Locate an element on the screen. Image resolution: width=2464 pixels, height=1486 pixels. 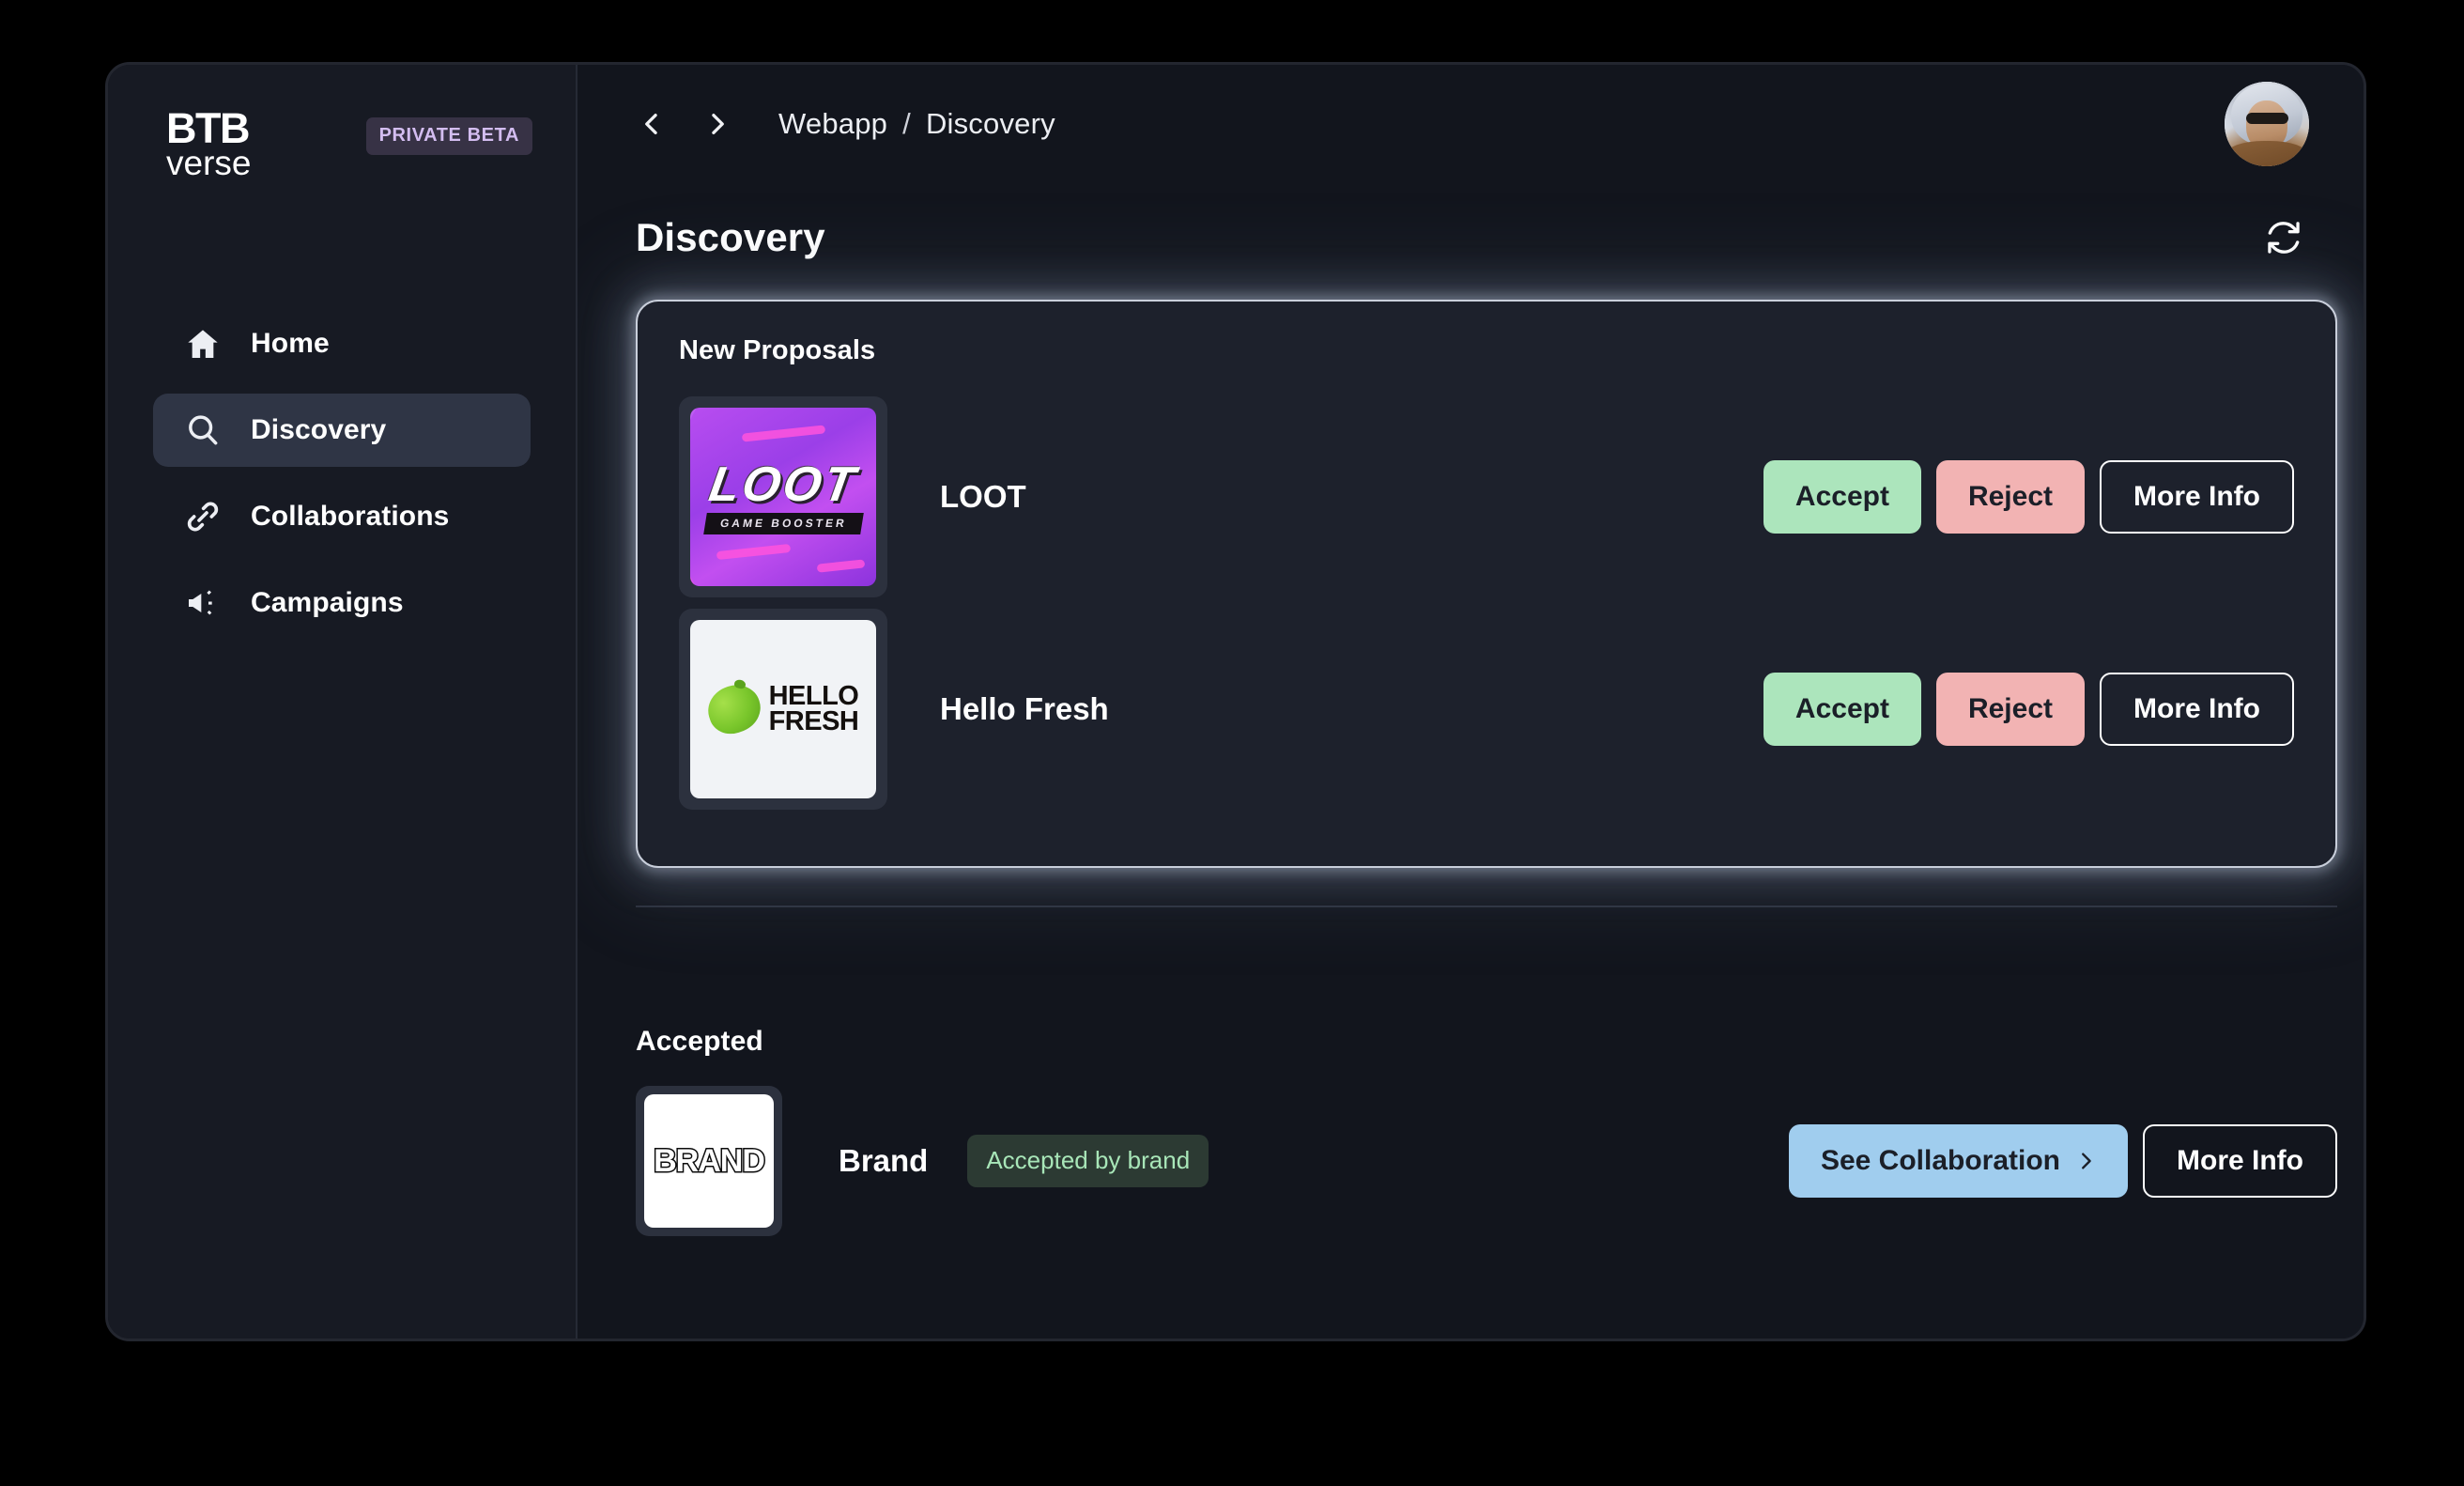
sidebar-item-collaborations: Collaborations is located at coordinates (342, 516).